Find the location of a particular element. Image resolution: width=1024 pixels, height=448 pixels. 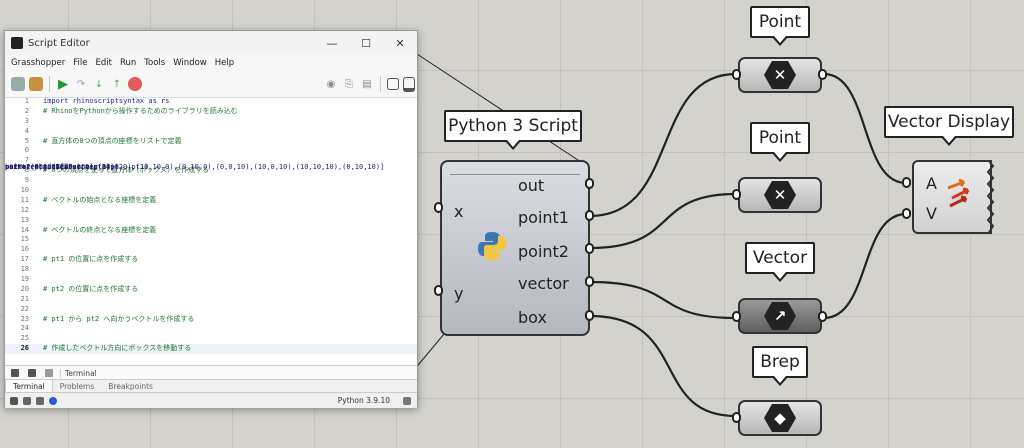

code-line: 3 is located at coordinates (211, 122).